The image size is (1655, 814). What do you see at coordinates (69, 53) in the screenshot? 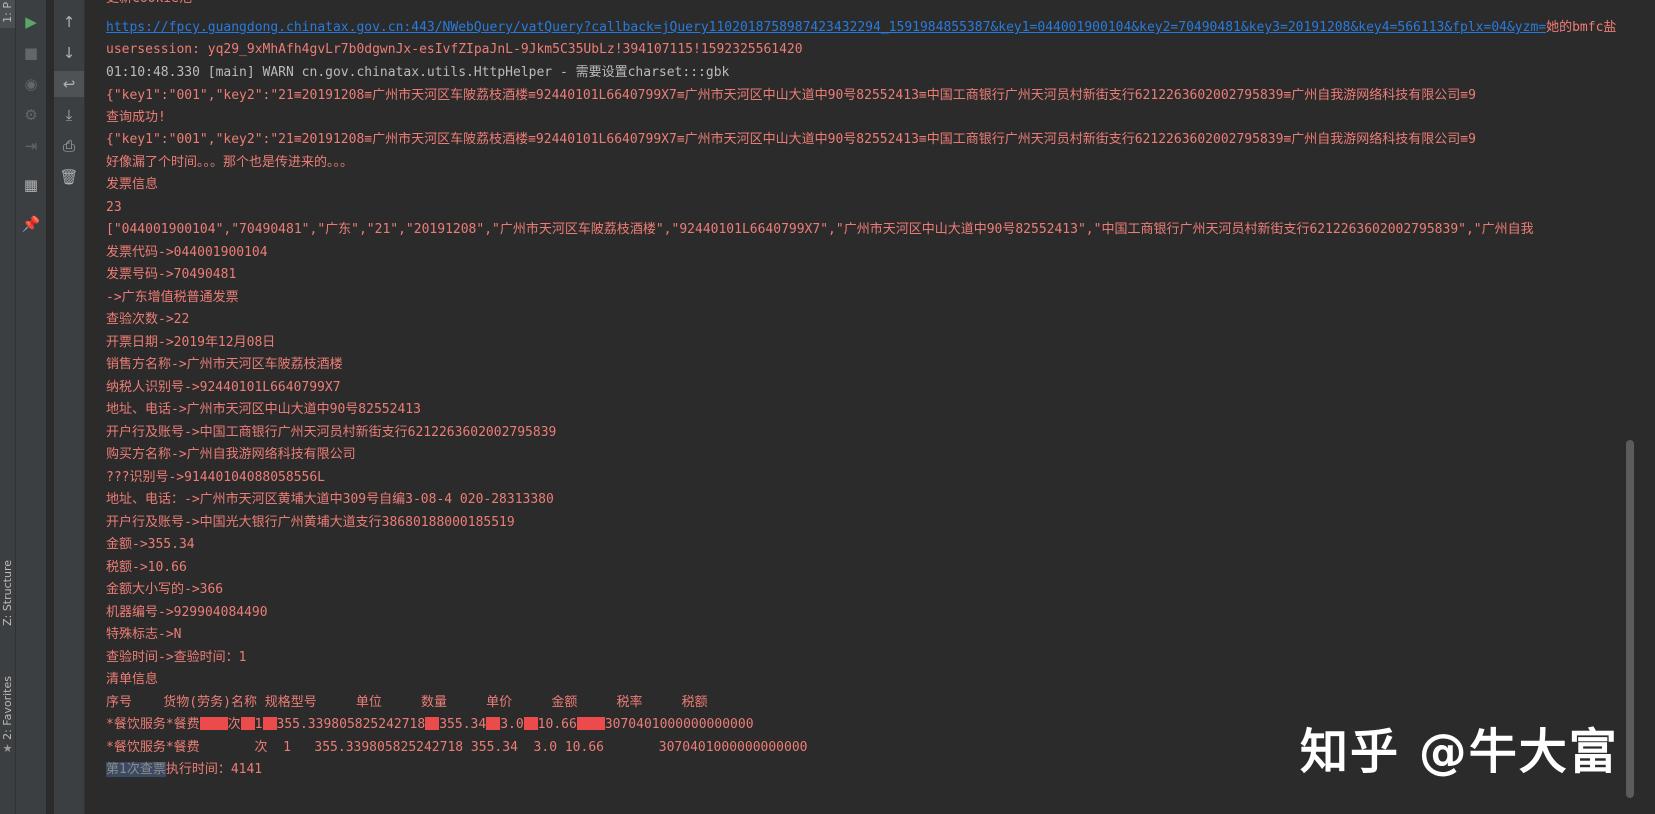
I see `down-arrow-icon: ↓` at bounding box center [69, 53].